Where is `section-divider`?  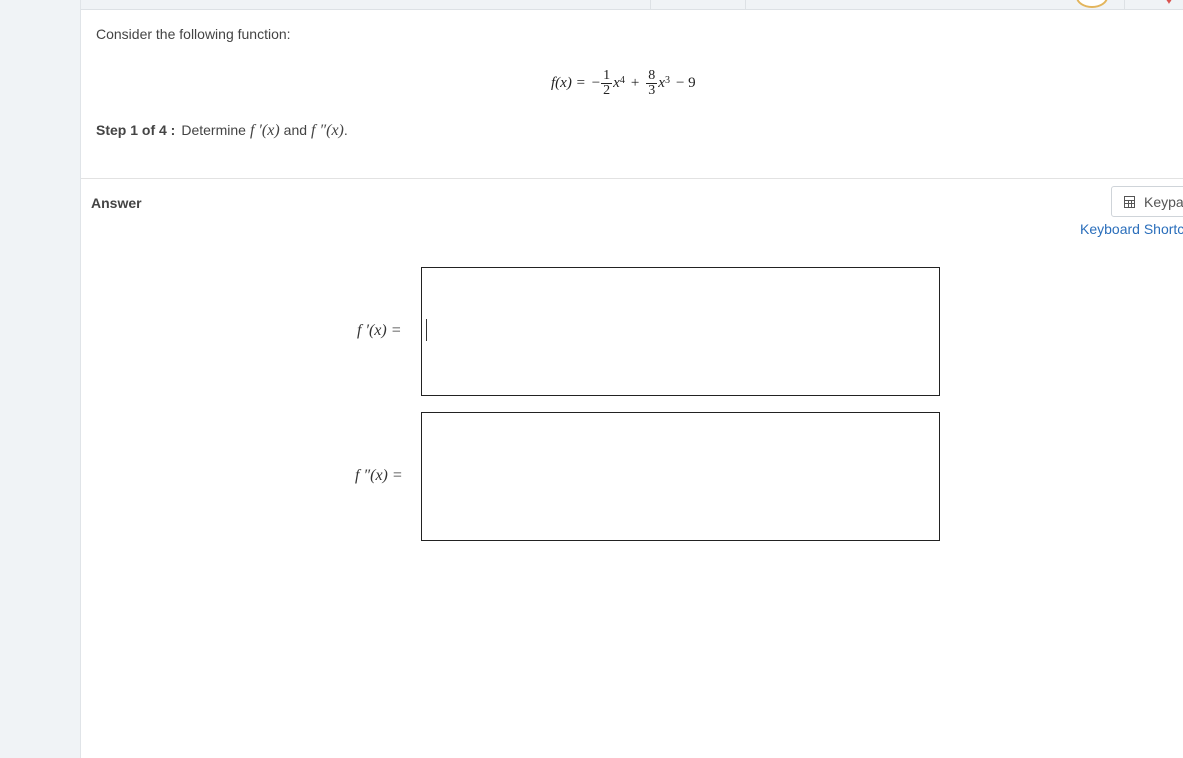
section-divider is located at coordinates (632, 178).